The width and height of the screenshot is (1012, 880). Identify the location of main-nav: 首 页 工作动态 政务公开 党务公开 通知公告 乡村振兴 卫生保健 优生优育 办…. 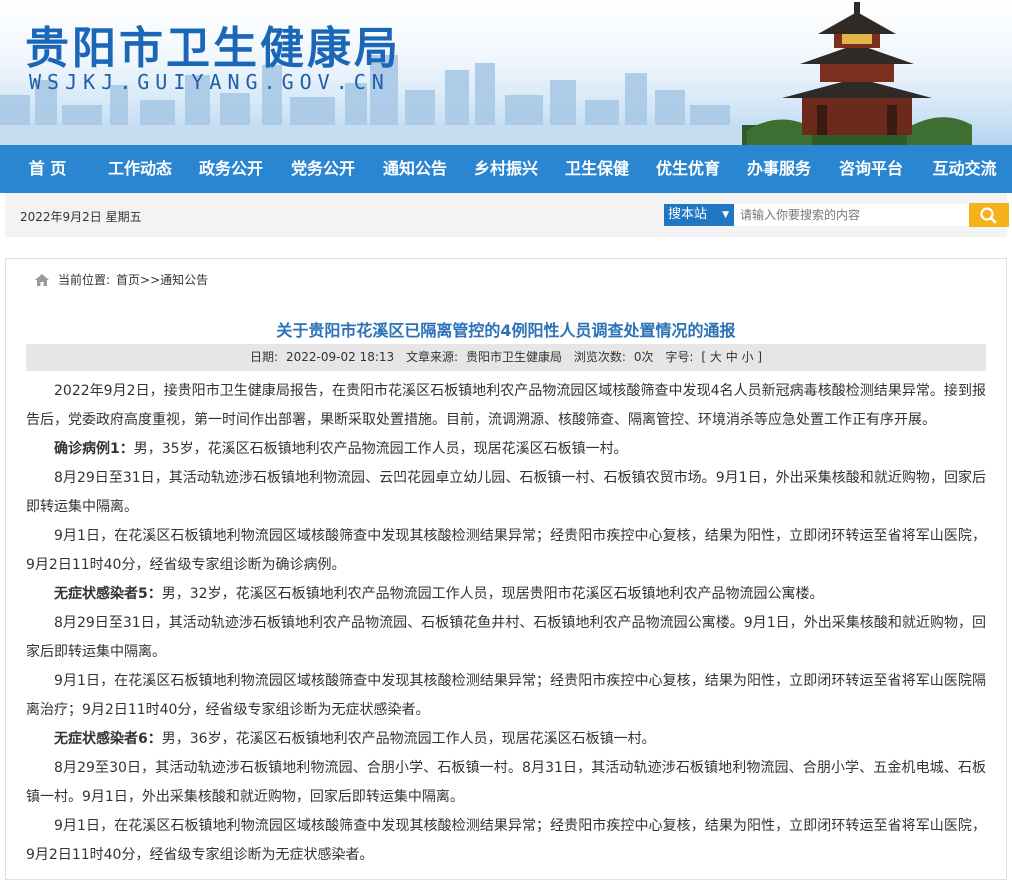
(506, 169).